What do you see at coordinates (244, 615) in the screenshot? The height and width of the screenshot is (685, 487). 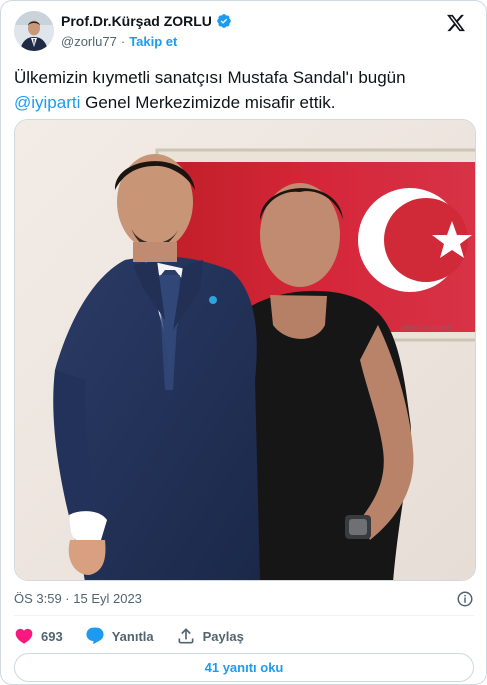 I see `divider` at bounding box center [244, 615].